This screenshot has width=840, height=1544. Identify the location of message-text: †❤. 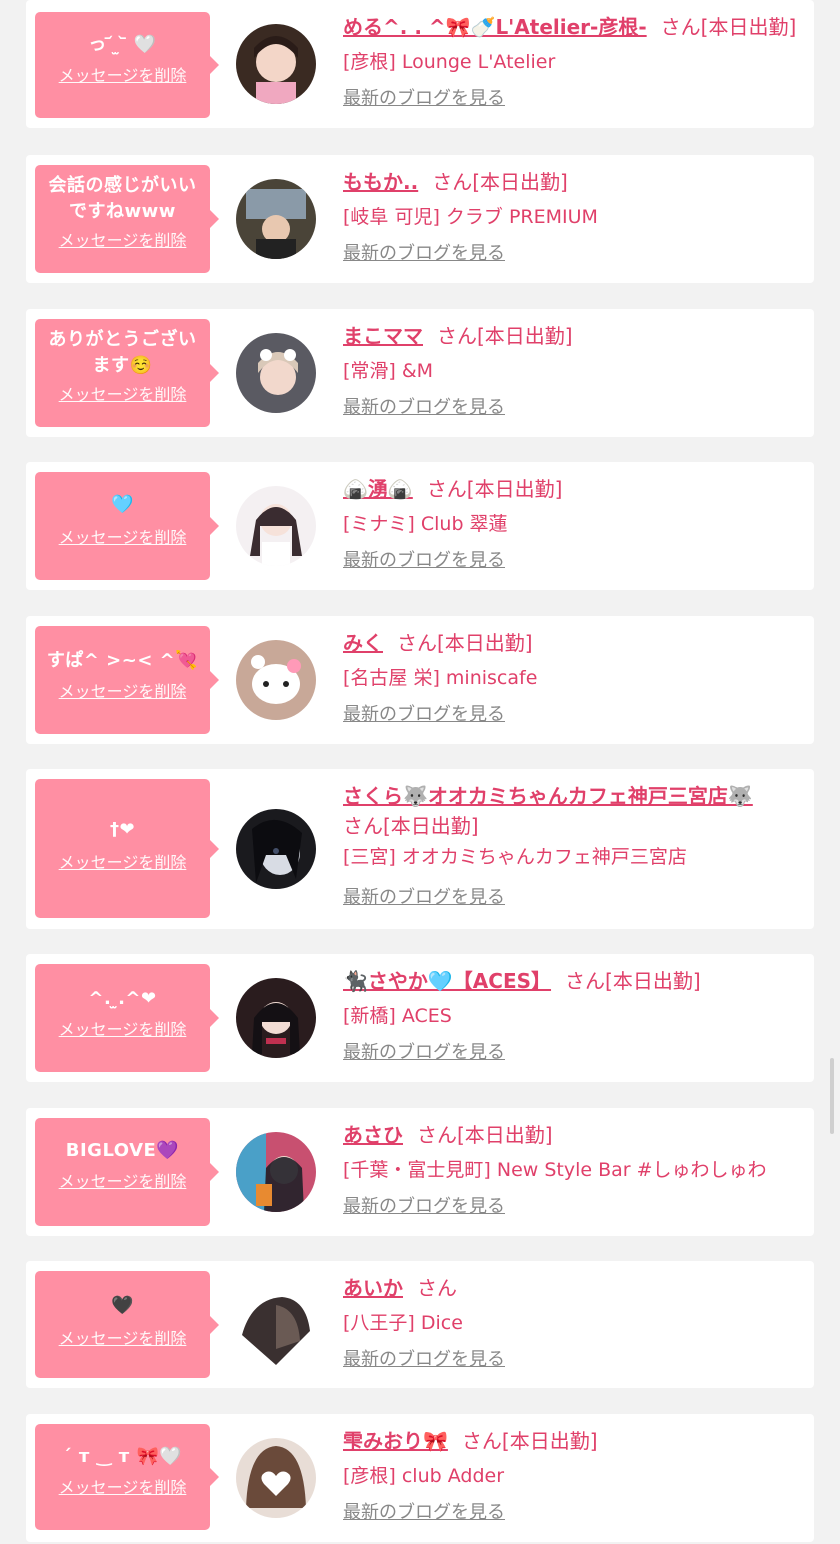
(122, 829).